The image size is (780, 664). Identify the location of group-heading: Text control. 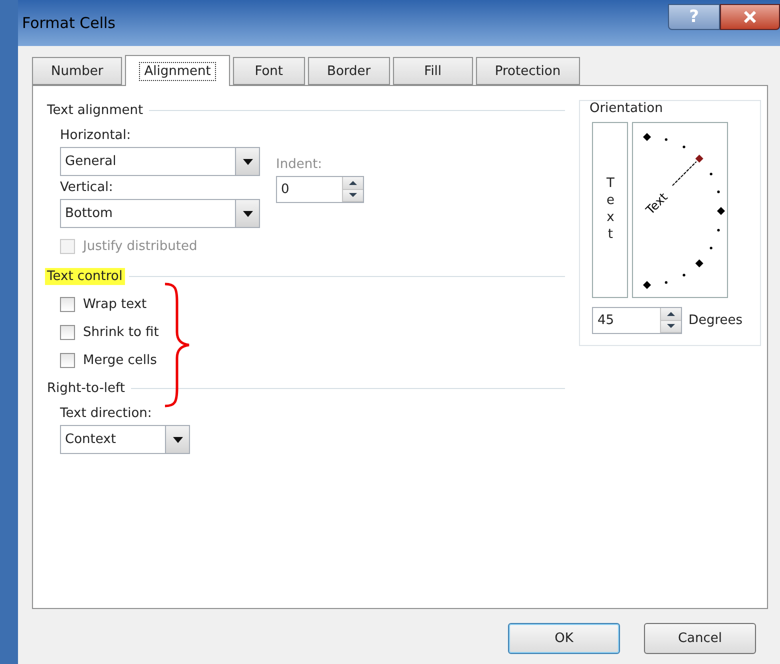
(84, 276).